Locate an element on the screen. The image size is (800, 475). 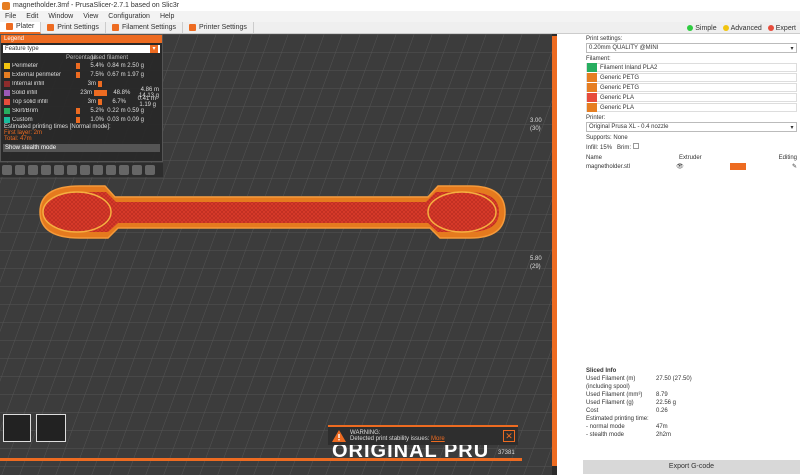
legend-row-used: 0.22 m 0.59 g is located at coordinates (125, 110).